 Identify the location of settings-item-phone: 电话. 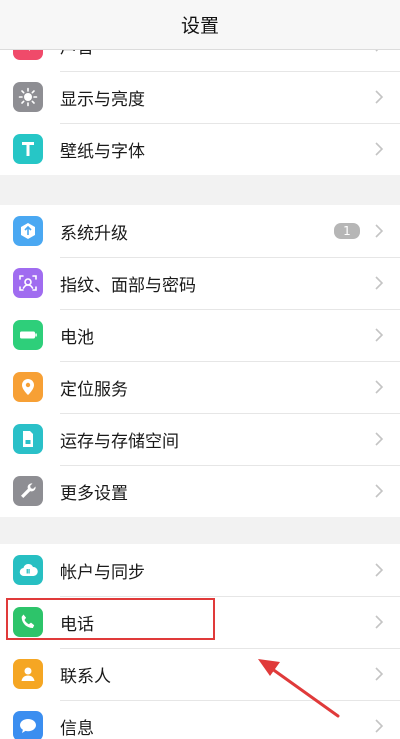
(200, 622).